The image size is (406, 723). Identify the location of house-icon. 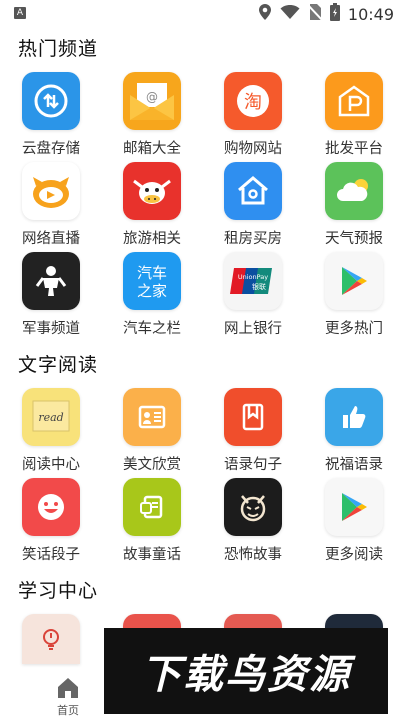
(253, 191).